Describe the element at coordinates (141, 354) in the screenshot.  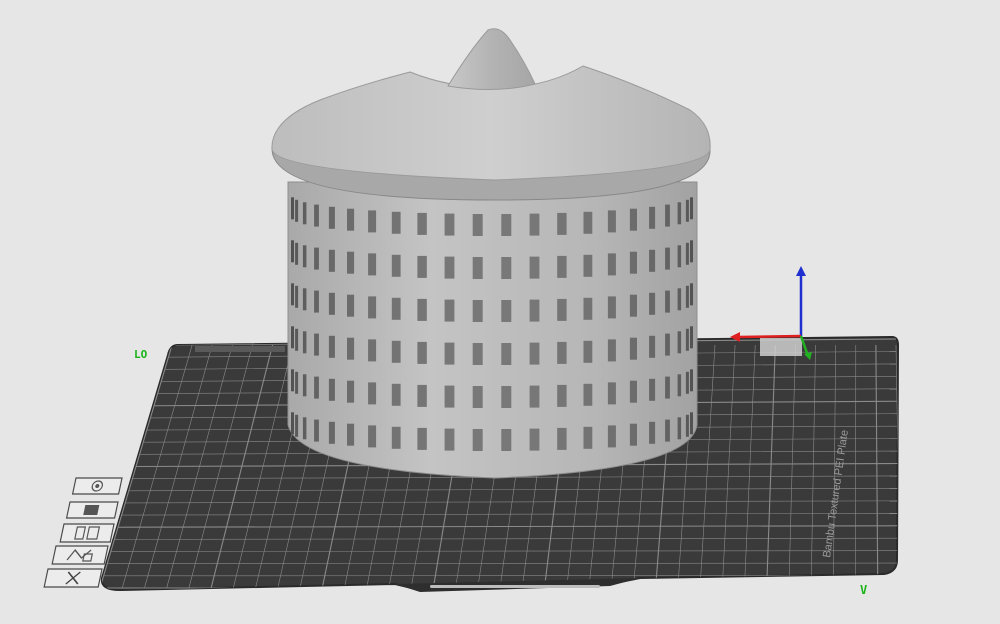
I see `bed-corner-label: LO` at that location.